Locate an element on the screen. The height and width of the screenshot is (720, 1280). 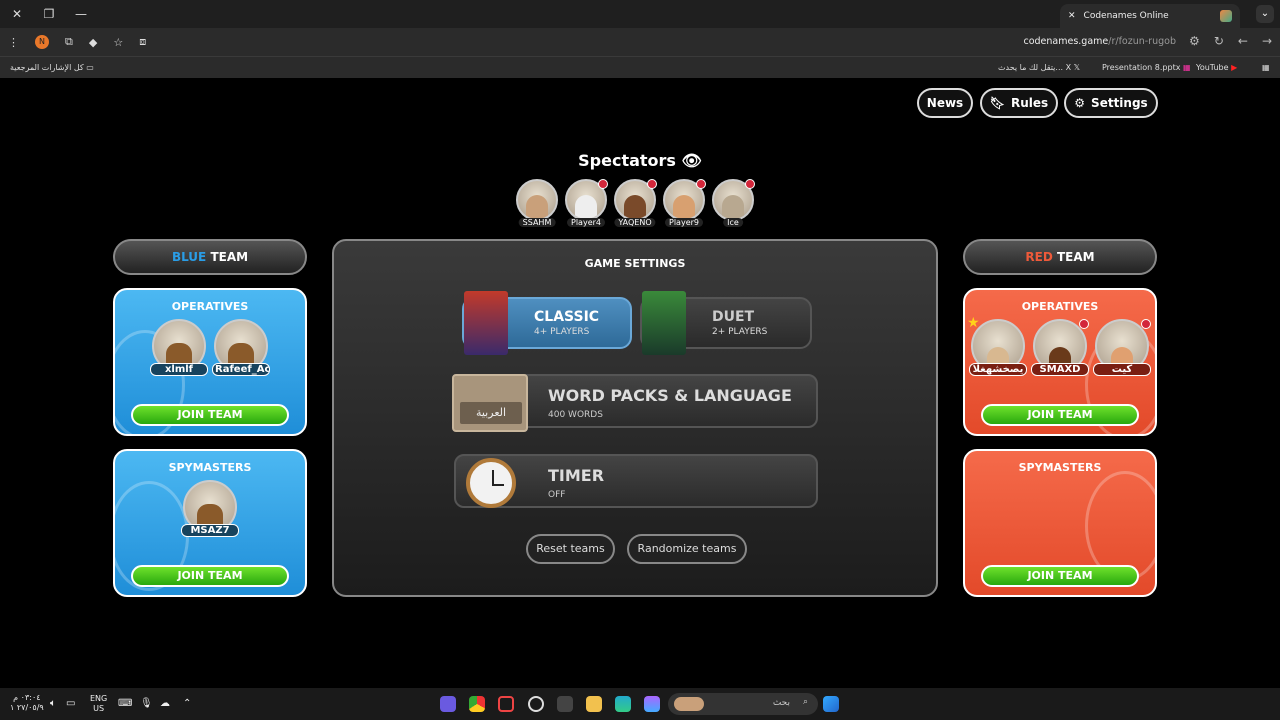
mode-duet: DUET 2+ PLAYERS is located at coordinates (726, 323).